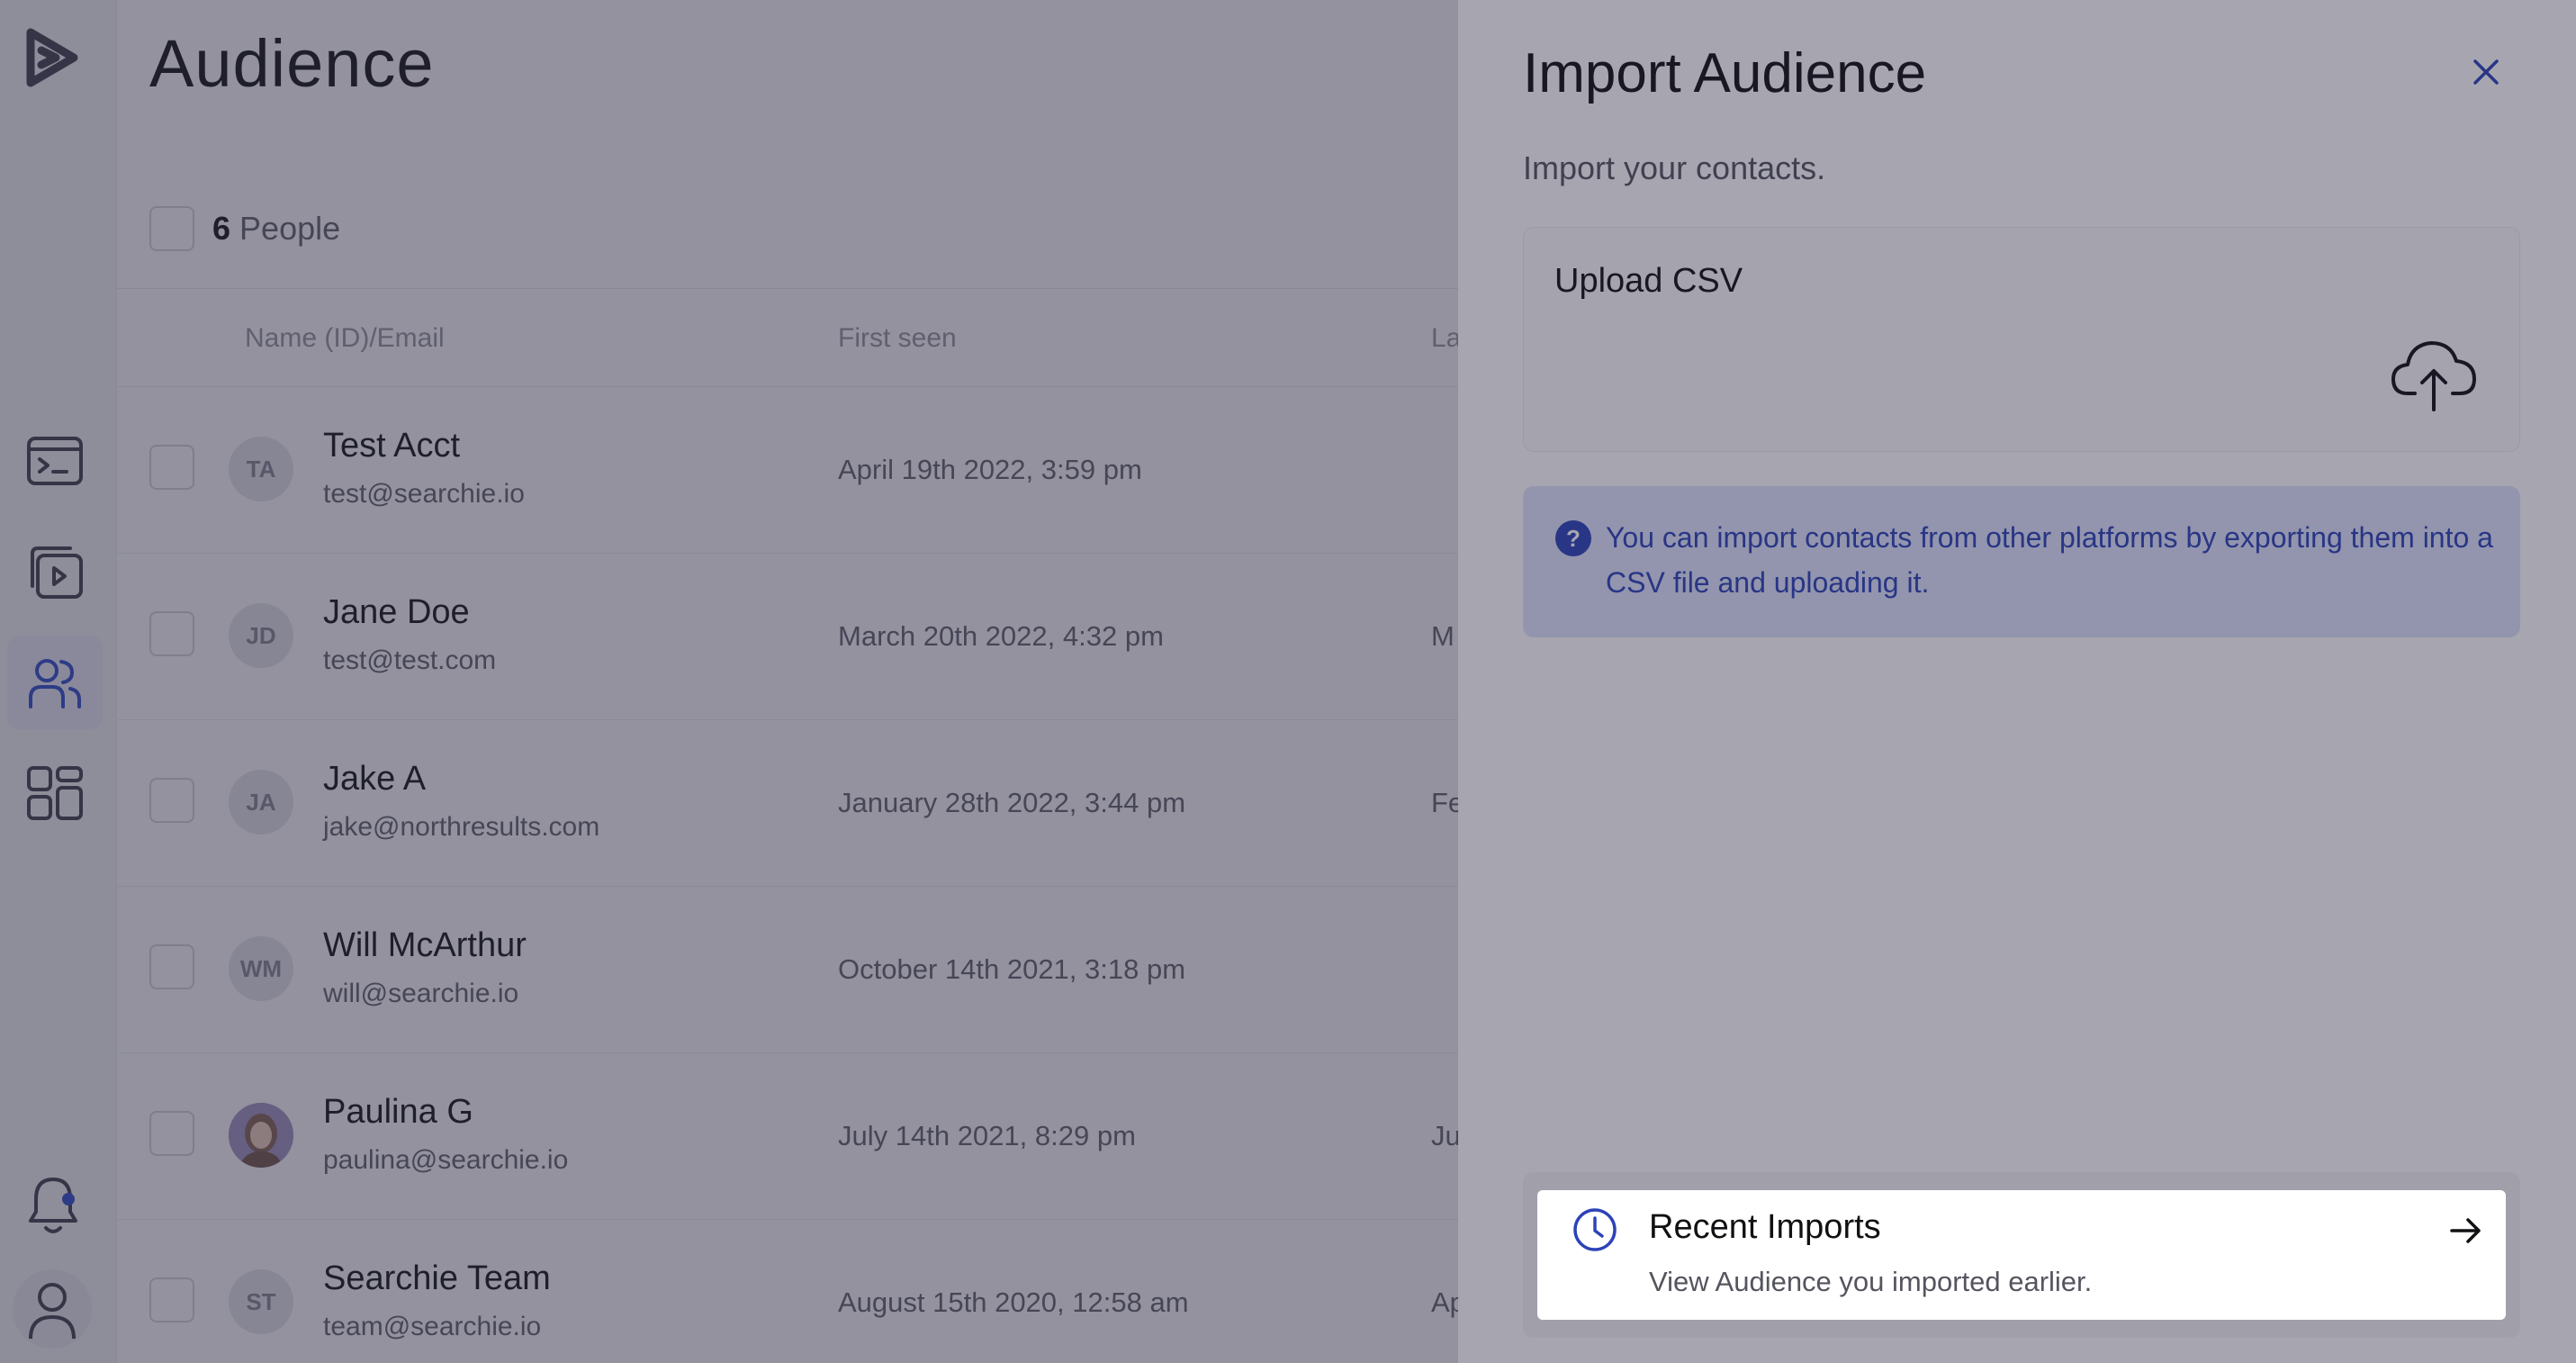 The height and width of the screenshot is (1363, 2576). Describe the element at coordinates (1595, 1229) in the screenshot. I see `clock-icon` at that location.